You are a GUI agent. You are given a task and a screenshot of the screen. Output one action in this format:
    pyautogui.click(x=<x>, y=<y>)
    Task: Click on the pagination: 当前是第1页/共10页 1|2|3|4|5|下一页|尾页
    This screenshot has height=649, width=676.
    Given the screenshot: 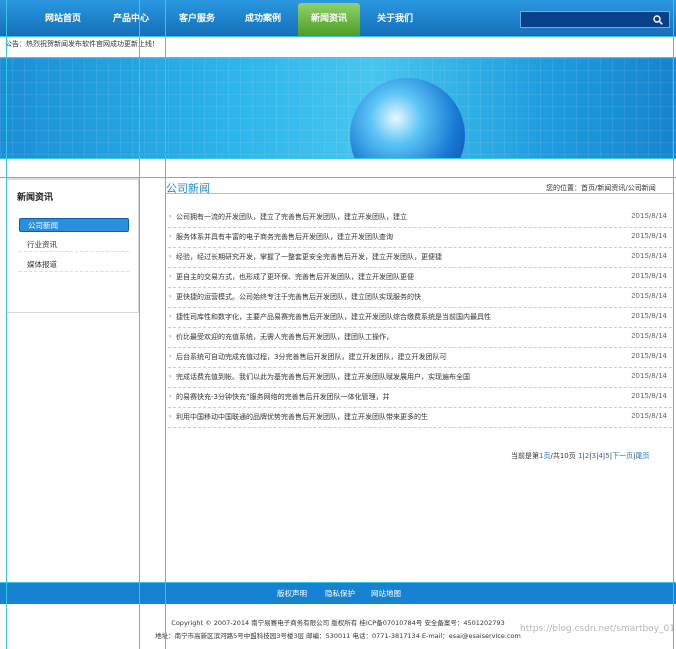 What is the action you would take?
    pyautogui.click(x=580, y=456)
    